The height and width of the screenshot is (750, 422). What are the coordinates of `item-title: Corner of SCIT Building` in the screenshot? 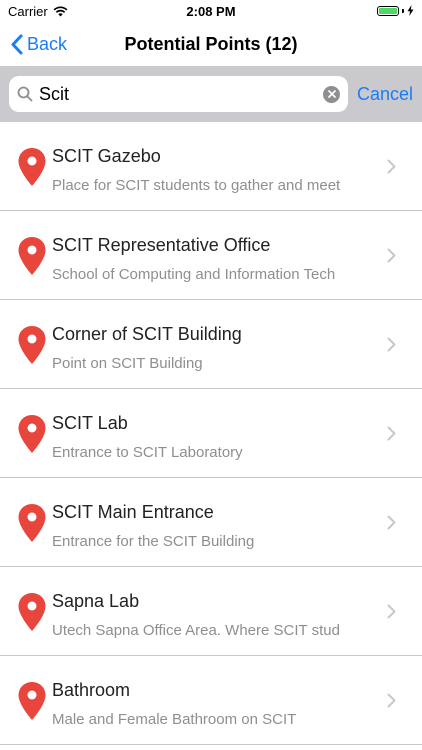 It's located at (147, 334).